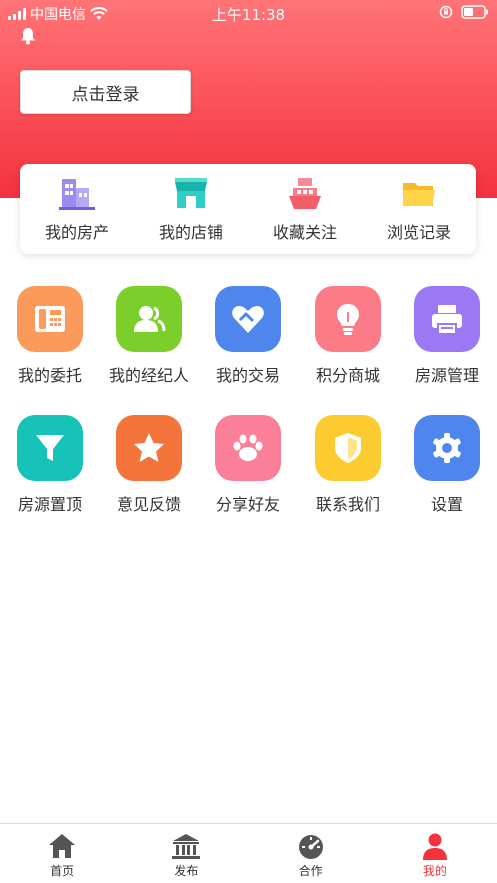 The width and height of the screenshot is (497, 883). What do you see at coordinates (434, 871) in the screenshot?
I see `tab-label: 我的` at bounding box center [434, 871].